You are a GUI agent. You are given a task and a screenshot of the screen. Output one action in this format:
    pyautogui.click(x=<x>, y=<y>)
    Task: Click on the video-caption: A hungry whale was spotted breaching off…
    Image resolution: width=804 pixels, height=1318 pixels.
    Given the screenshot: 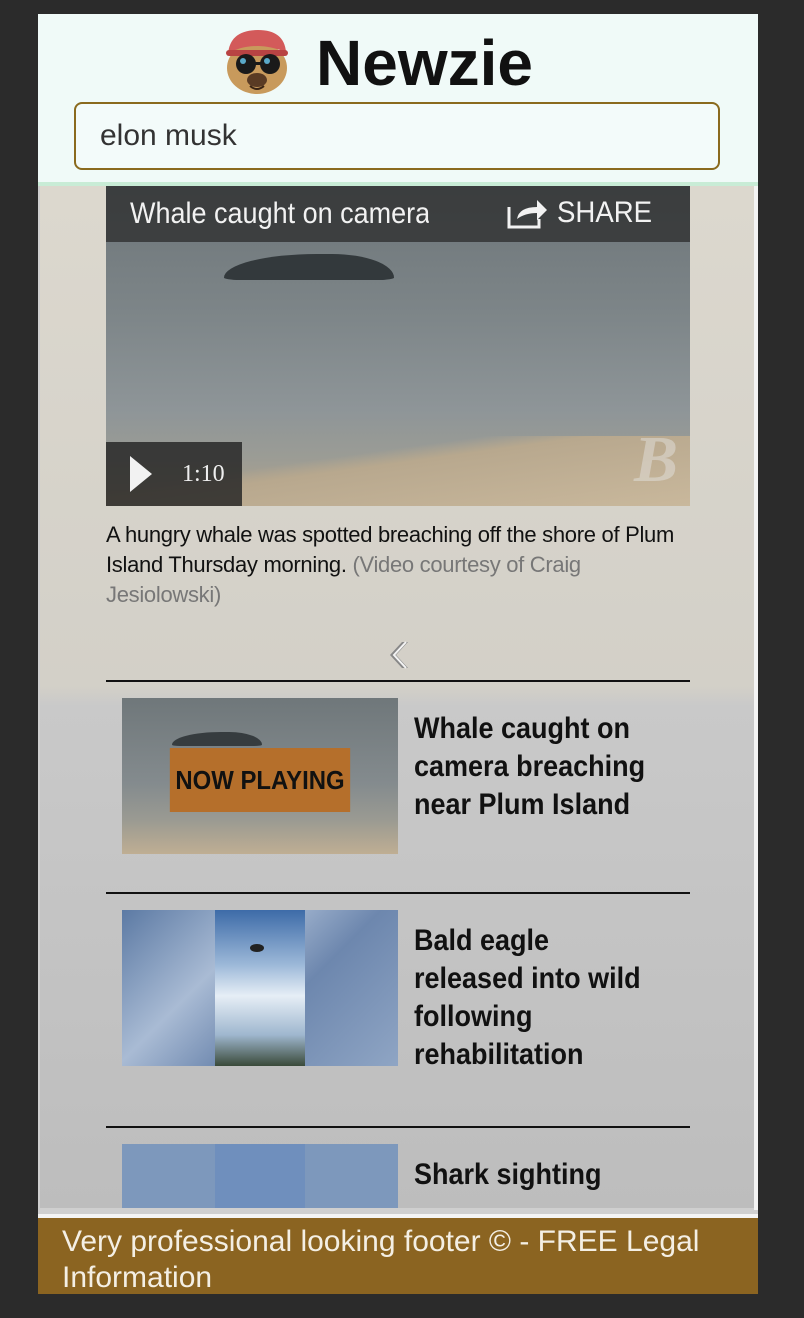 What is the action you would take?
    pyautogui.click(x=398, y=565)
    